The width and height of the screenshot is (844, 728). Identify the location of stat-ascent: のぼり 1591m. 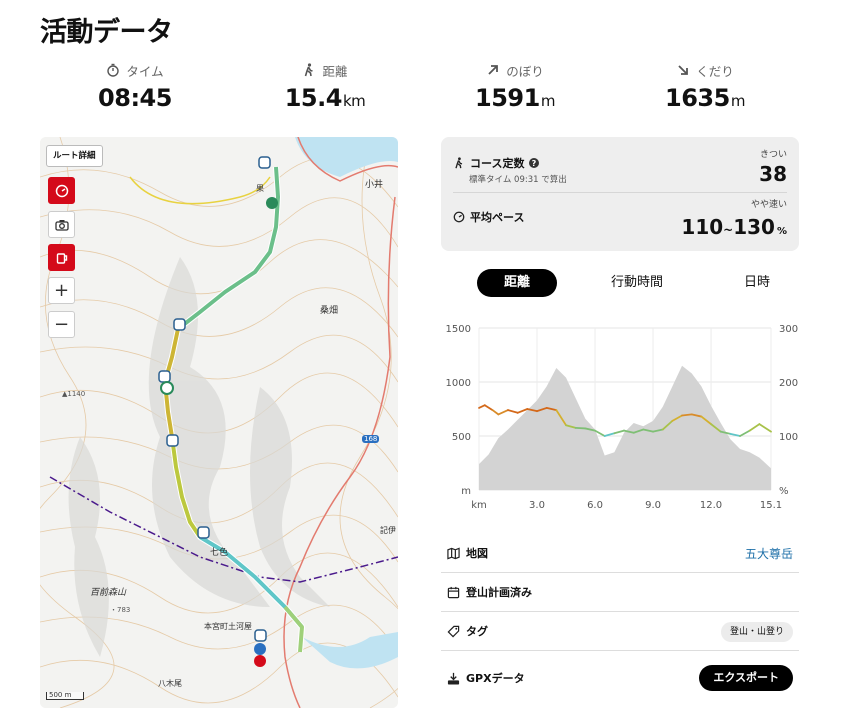
(515, 86).